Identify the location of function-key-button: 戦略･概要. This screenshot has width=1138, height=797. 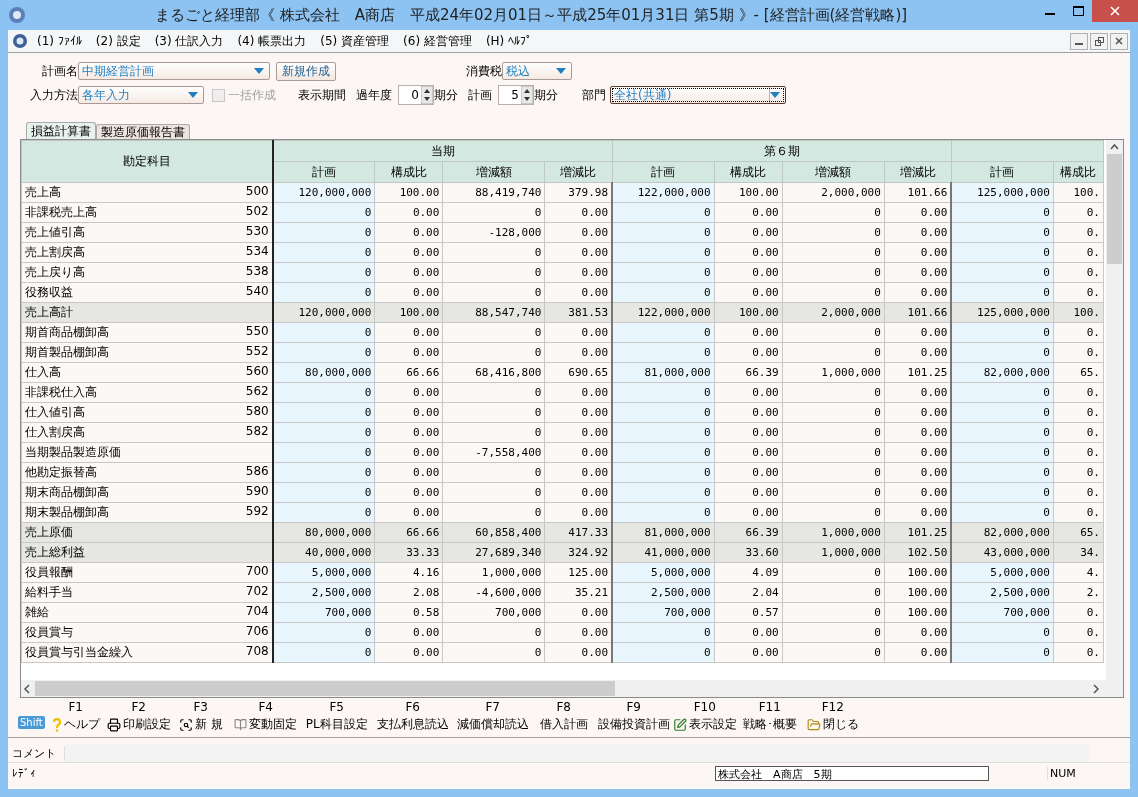
(769, 724).